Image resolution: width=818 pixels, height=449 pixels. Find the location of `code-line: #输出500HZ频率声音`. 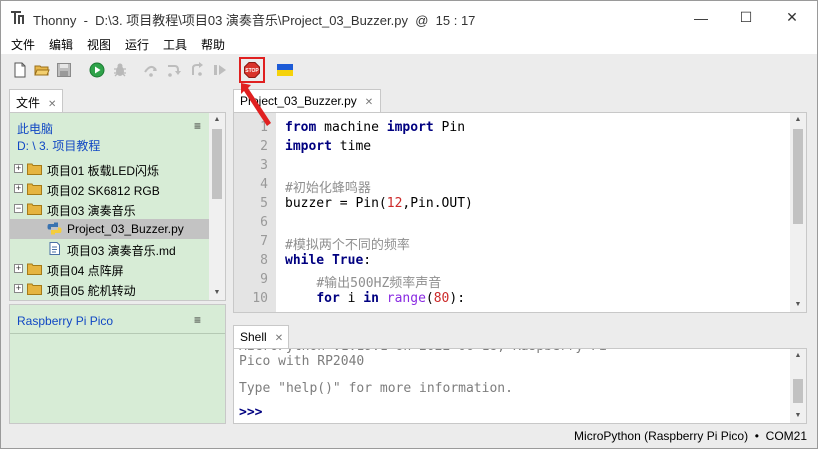

code-line: #输出500HZ频率声音 is located at coordinates (363, 281).